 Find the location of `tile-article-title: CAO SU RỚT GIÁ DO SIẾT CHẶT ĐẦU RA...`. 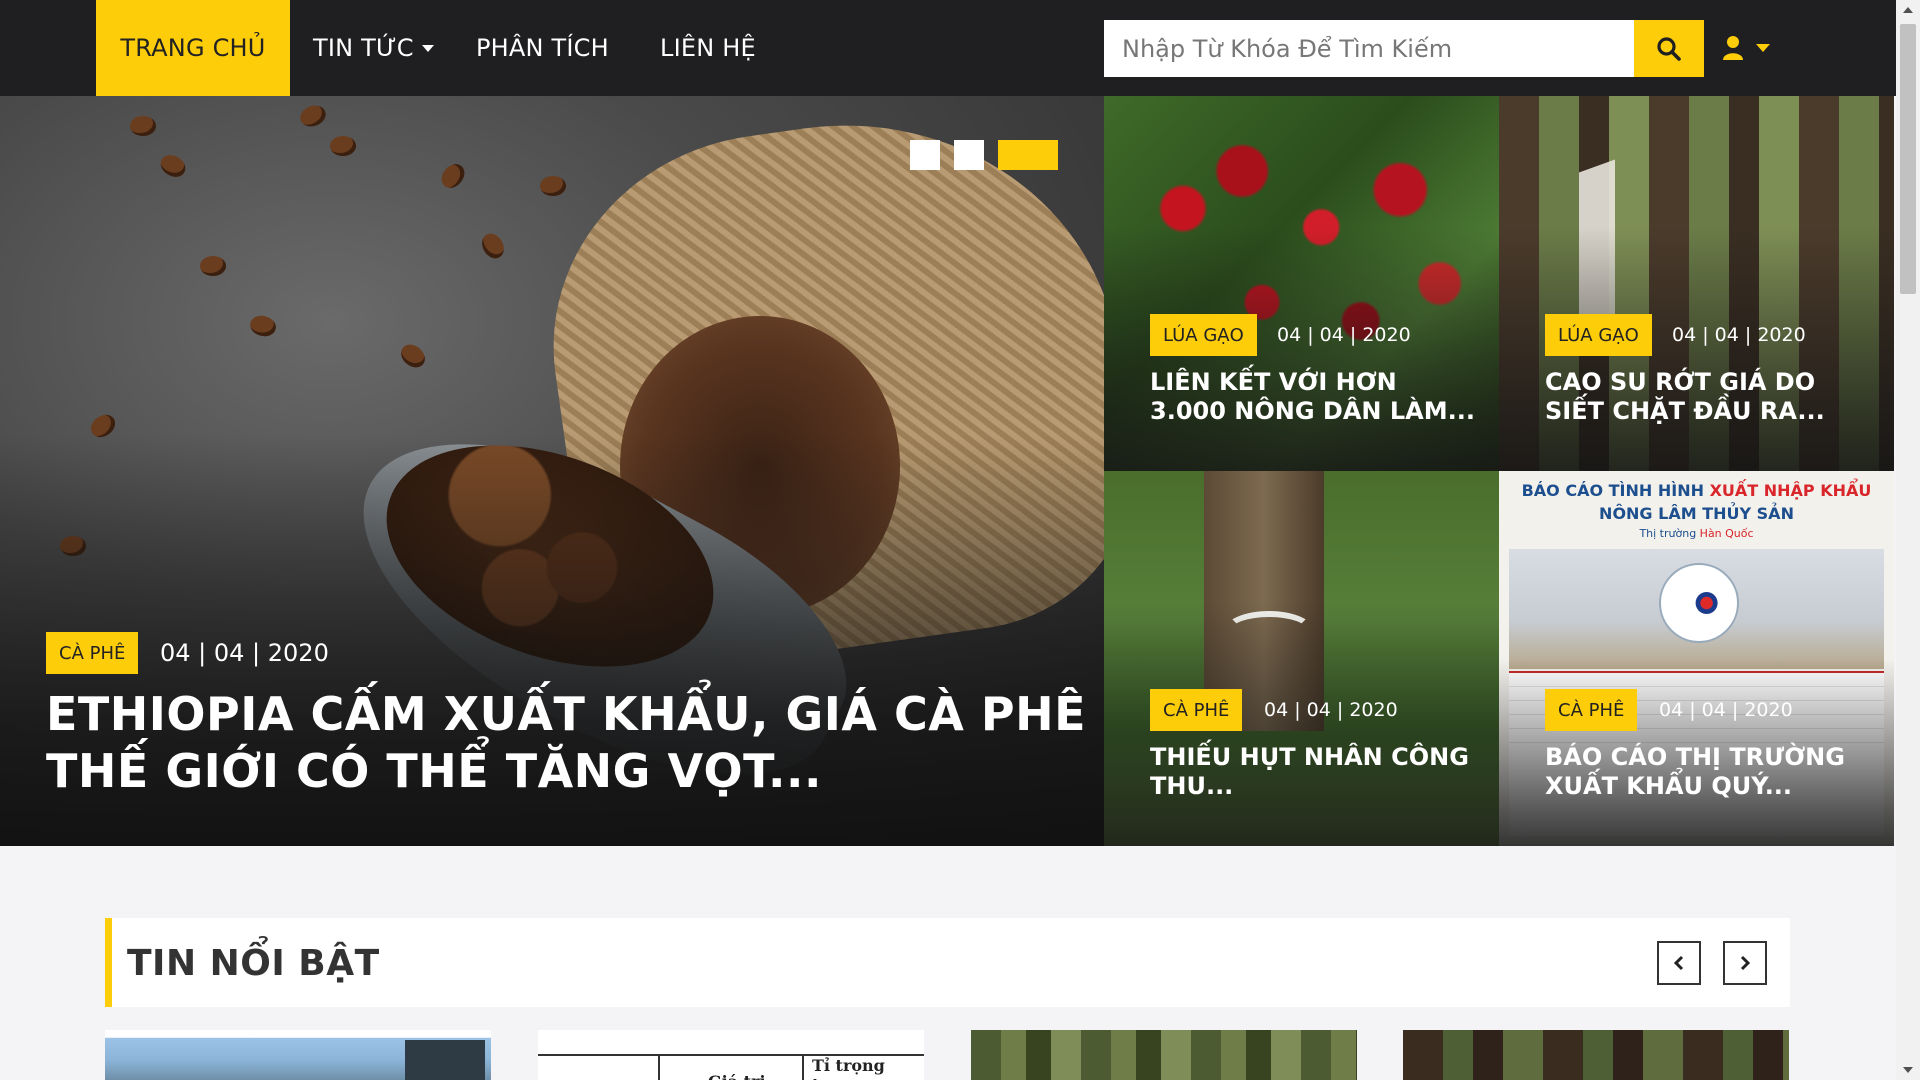

tile-article-title: CAO SU RỚT GIÁ DO SIẾT CHẶT ĐẦU RA... is located at coordinates (1710, 397).